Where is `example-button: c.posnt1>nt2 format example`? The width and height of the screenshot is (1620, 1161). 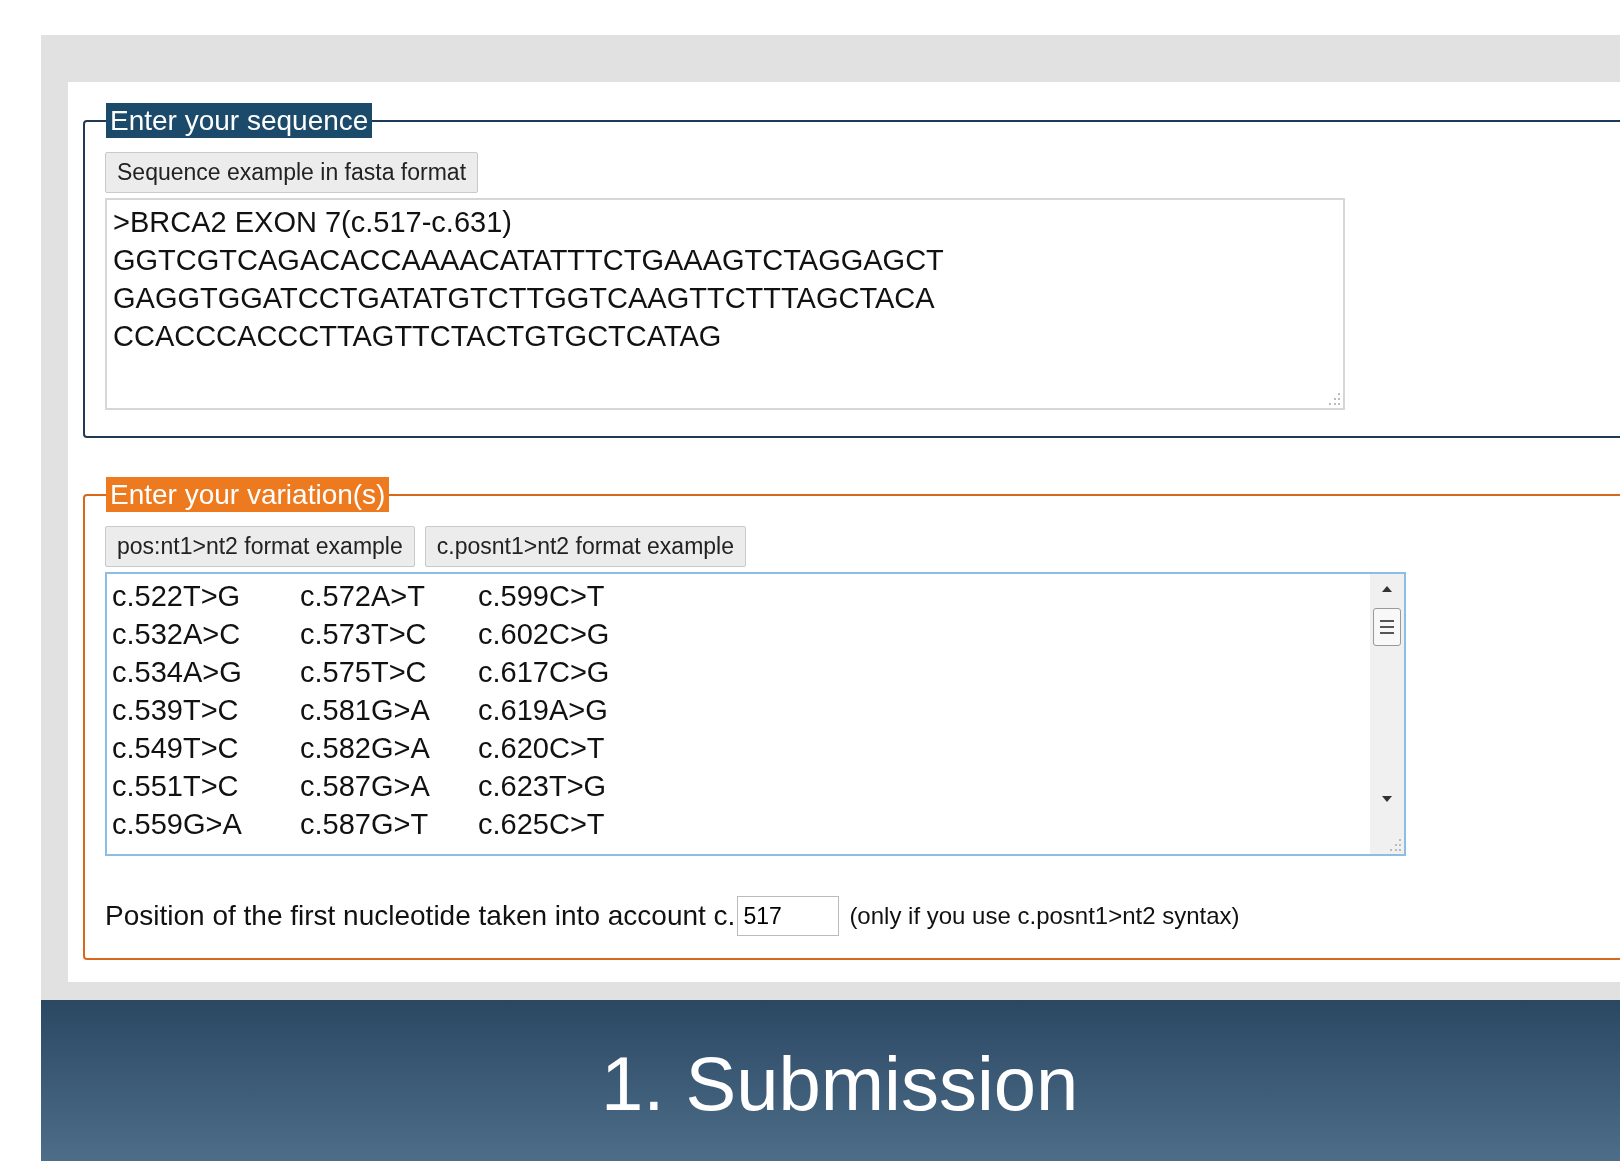 example-button: c.posnt1>nt2 format example is located at coordinates (585, 546).